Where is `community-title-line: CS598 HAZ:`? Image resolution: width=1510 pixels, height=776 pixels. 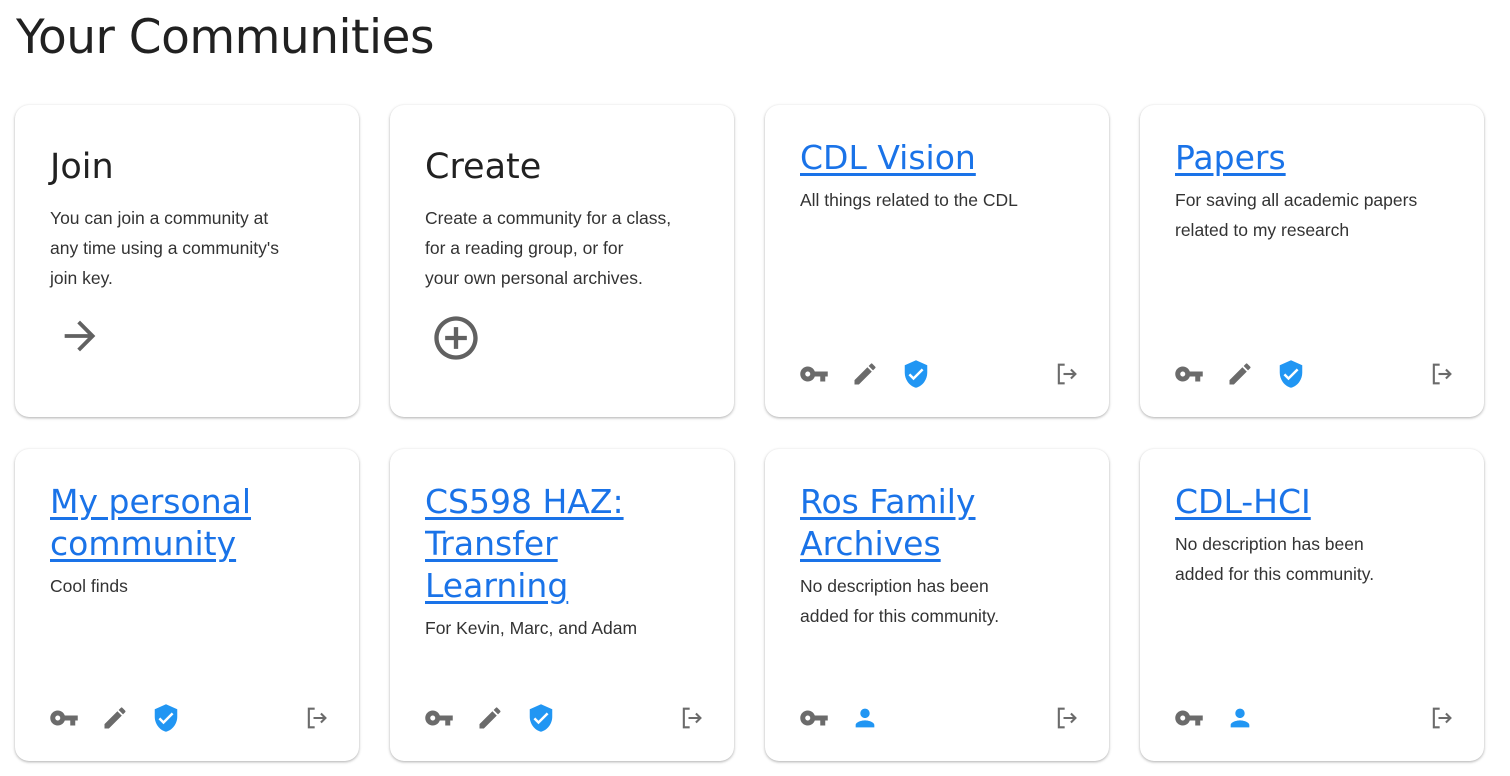
community-title-line: CS598 HAZ: is located at coordinates (524, 501).